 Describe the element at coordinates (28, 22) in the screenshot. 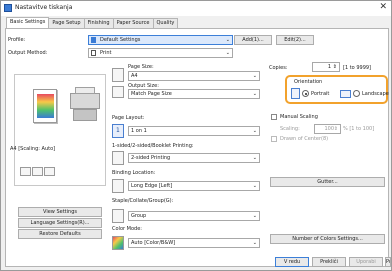

I see `tab-basic-settings: Basic Settings` at that location.